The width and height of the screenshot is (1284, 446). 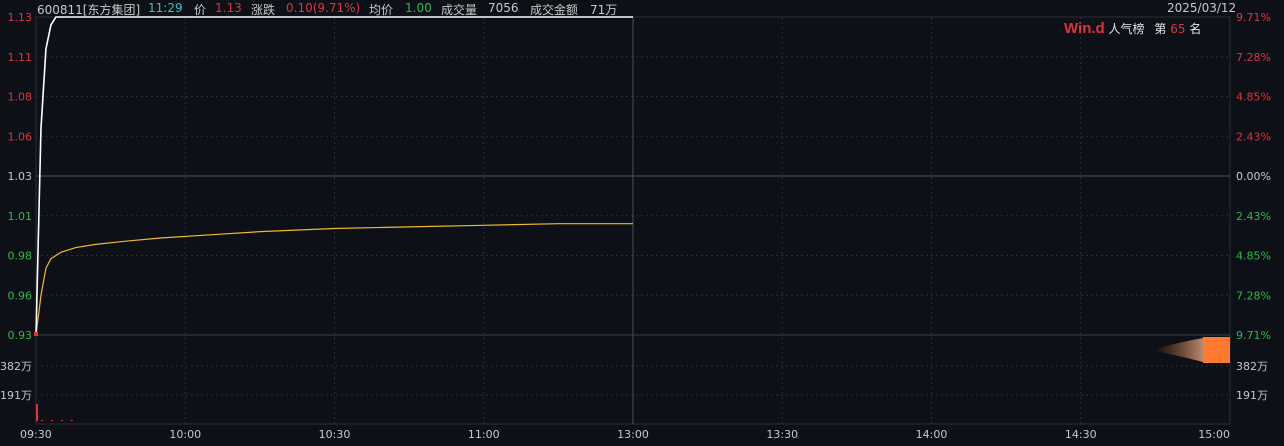 What do you see at coordinates (20, 216) in the screenshot?
I see `price-tick-label: 1.01` at bounding box center [20, 216].